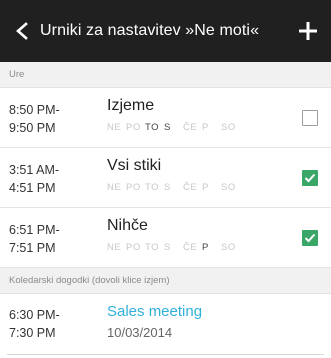  Describe the element at coordinates (34, 119) in the screenshot. I see `time-range: 8:50 PM- 9:50 PM` at that location.